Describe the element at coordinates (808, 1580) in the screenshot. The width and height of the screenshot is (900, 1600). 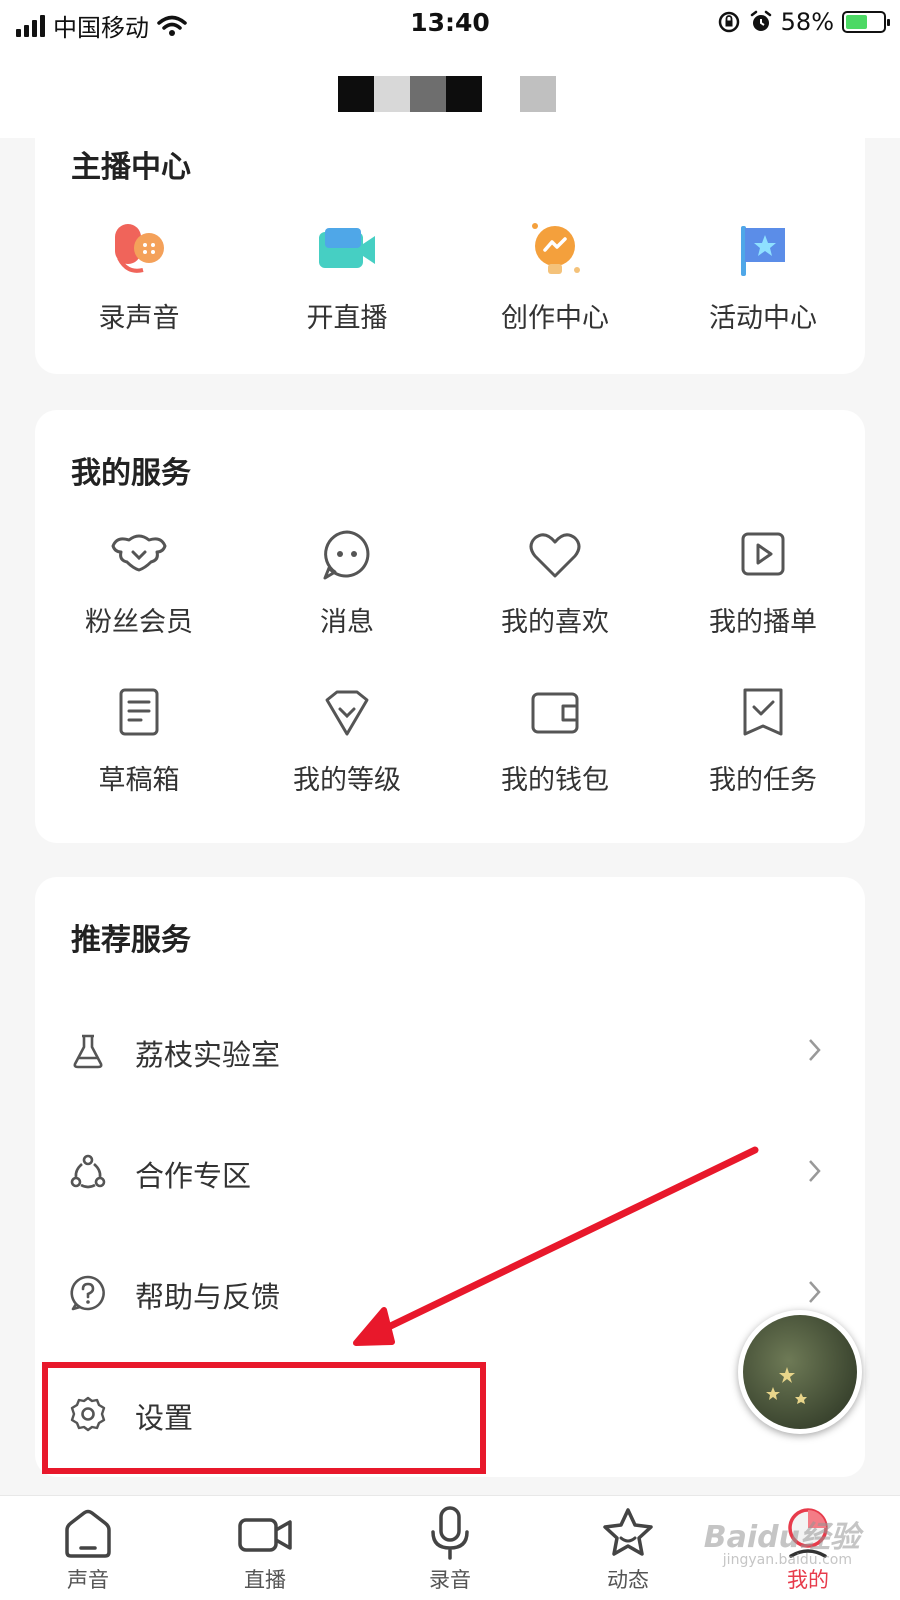
I see `tab-mine-label: 我的` at that location.